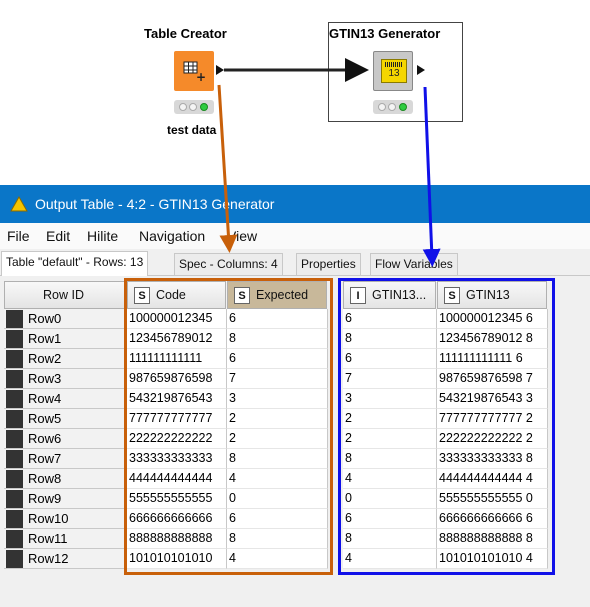 Image resolution: width=590 pixels, height=607 pixels. What do you see at coordinates (320, 70) in the screenshot?
I see `connection-arrow` at bounding box center [320, 70].